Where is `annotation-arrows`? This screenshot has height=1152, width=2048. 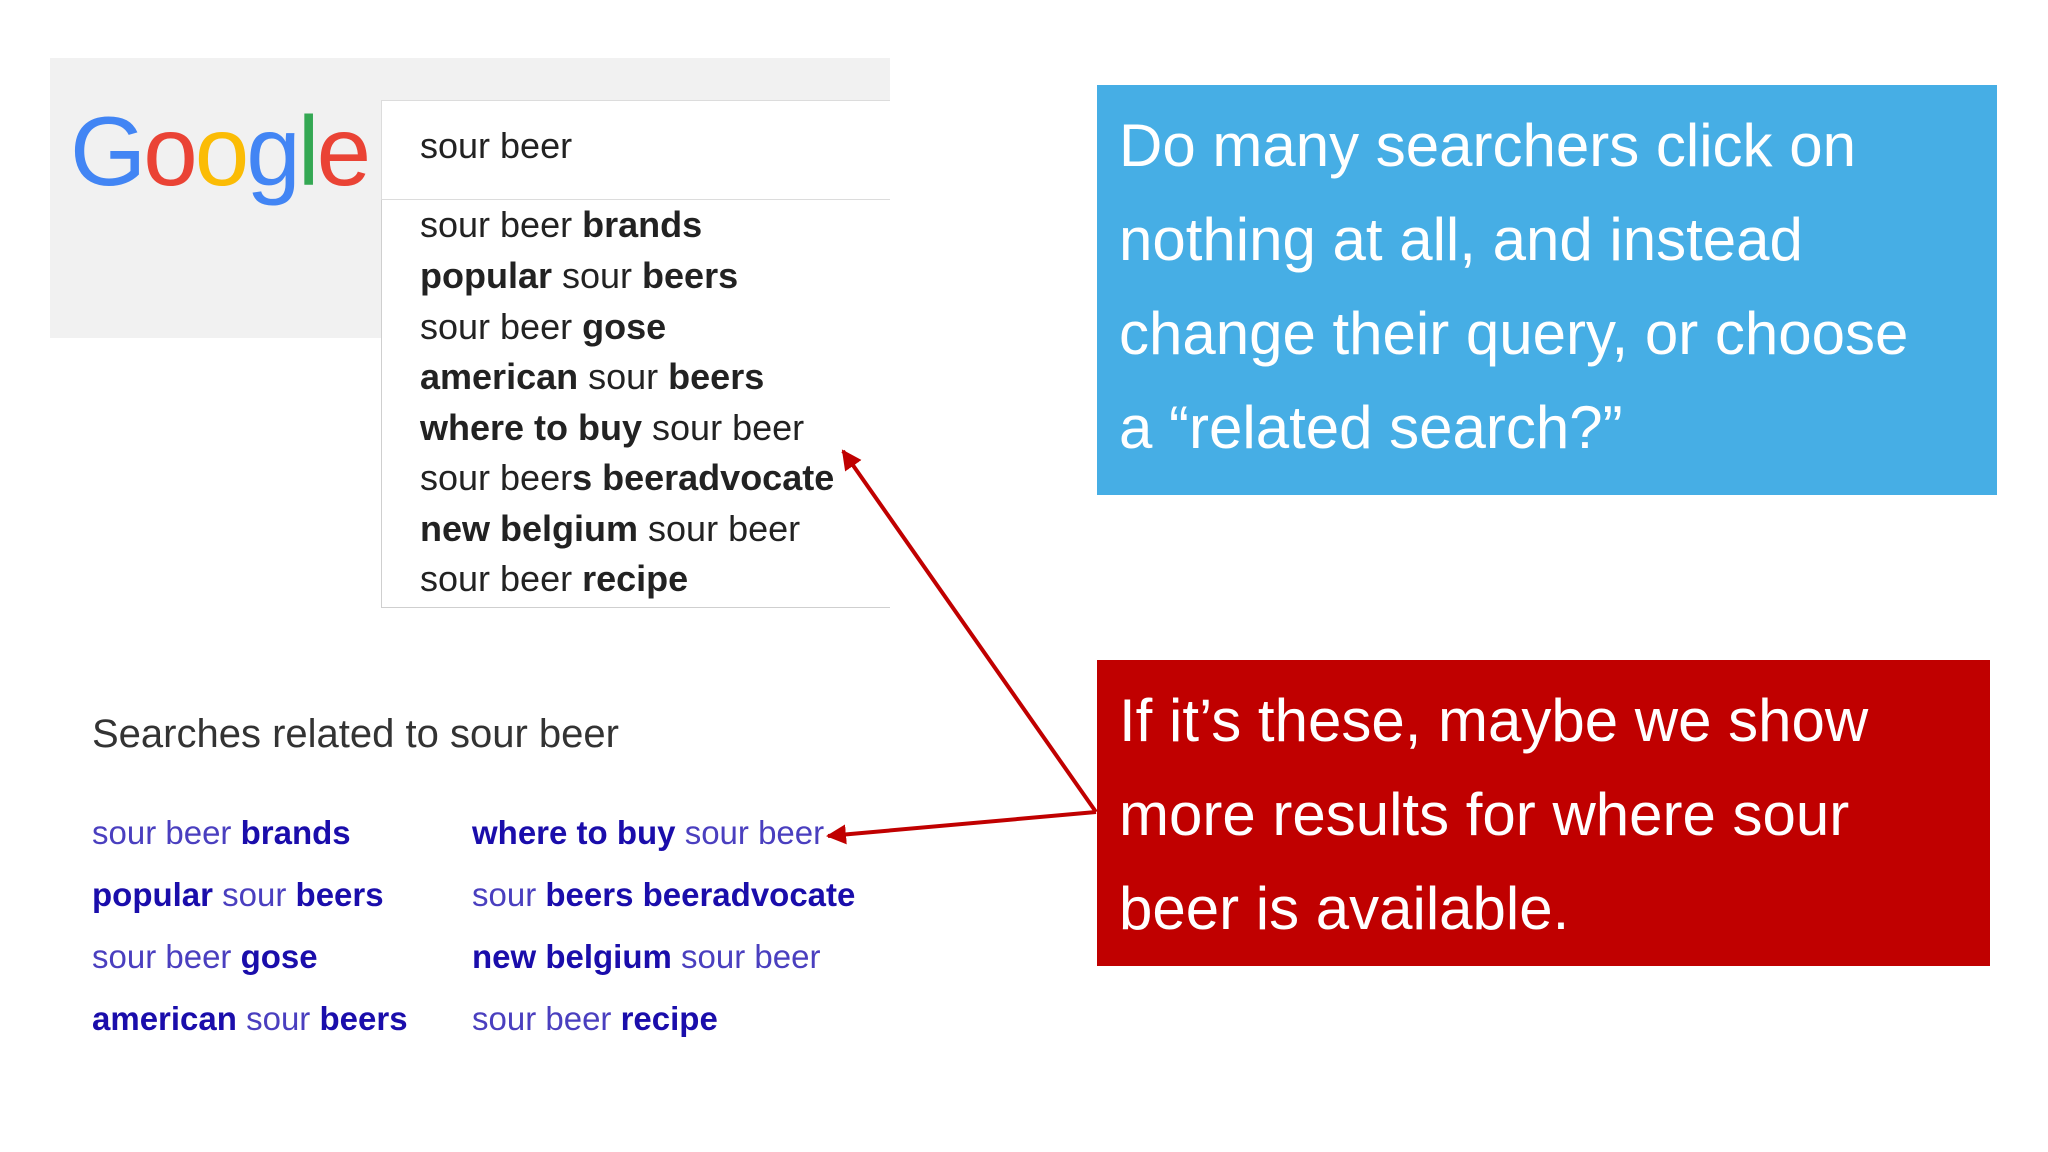 annotation-arrows is located at coordinates (962, 647).